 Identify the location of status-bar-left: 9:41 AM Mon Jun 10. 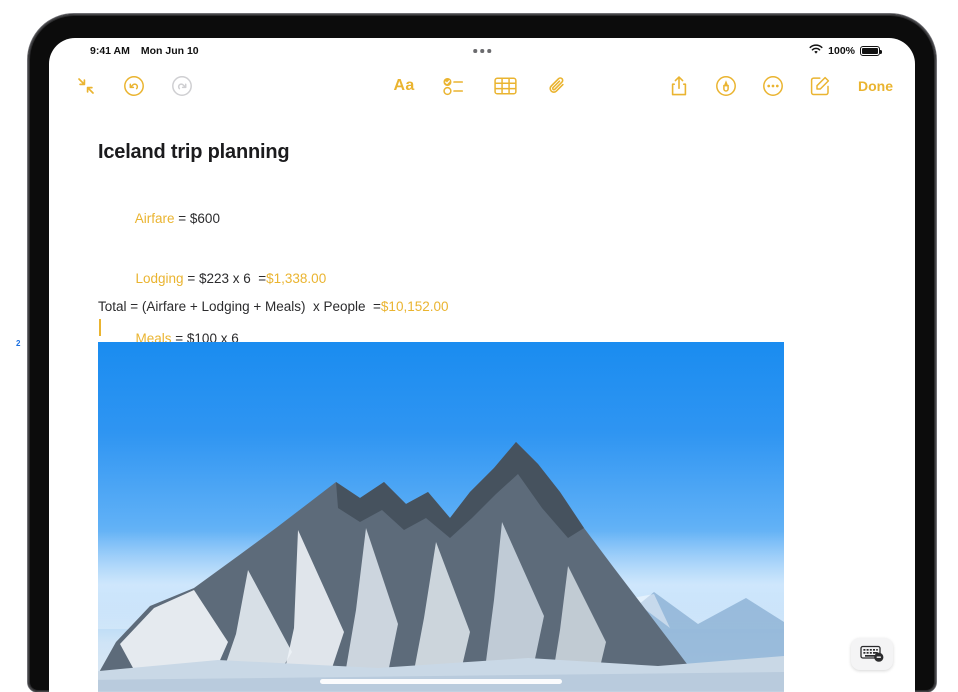
(144, 51).